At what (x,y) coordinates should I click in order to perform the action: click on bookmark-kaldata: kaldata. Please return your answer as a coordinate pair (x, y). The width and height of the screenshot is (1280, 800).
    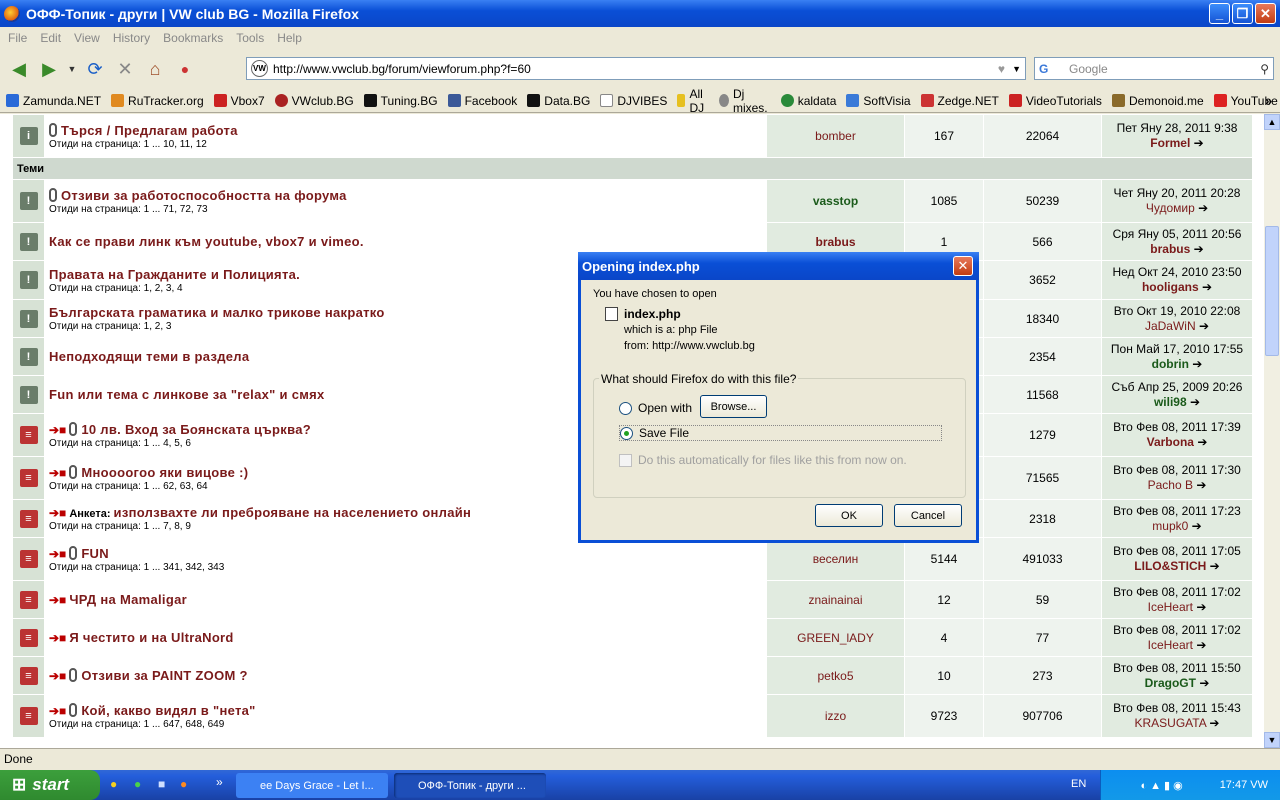
    Looking at the image, I should click on (808, 101).